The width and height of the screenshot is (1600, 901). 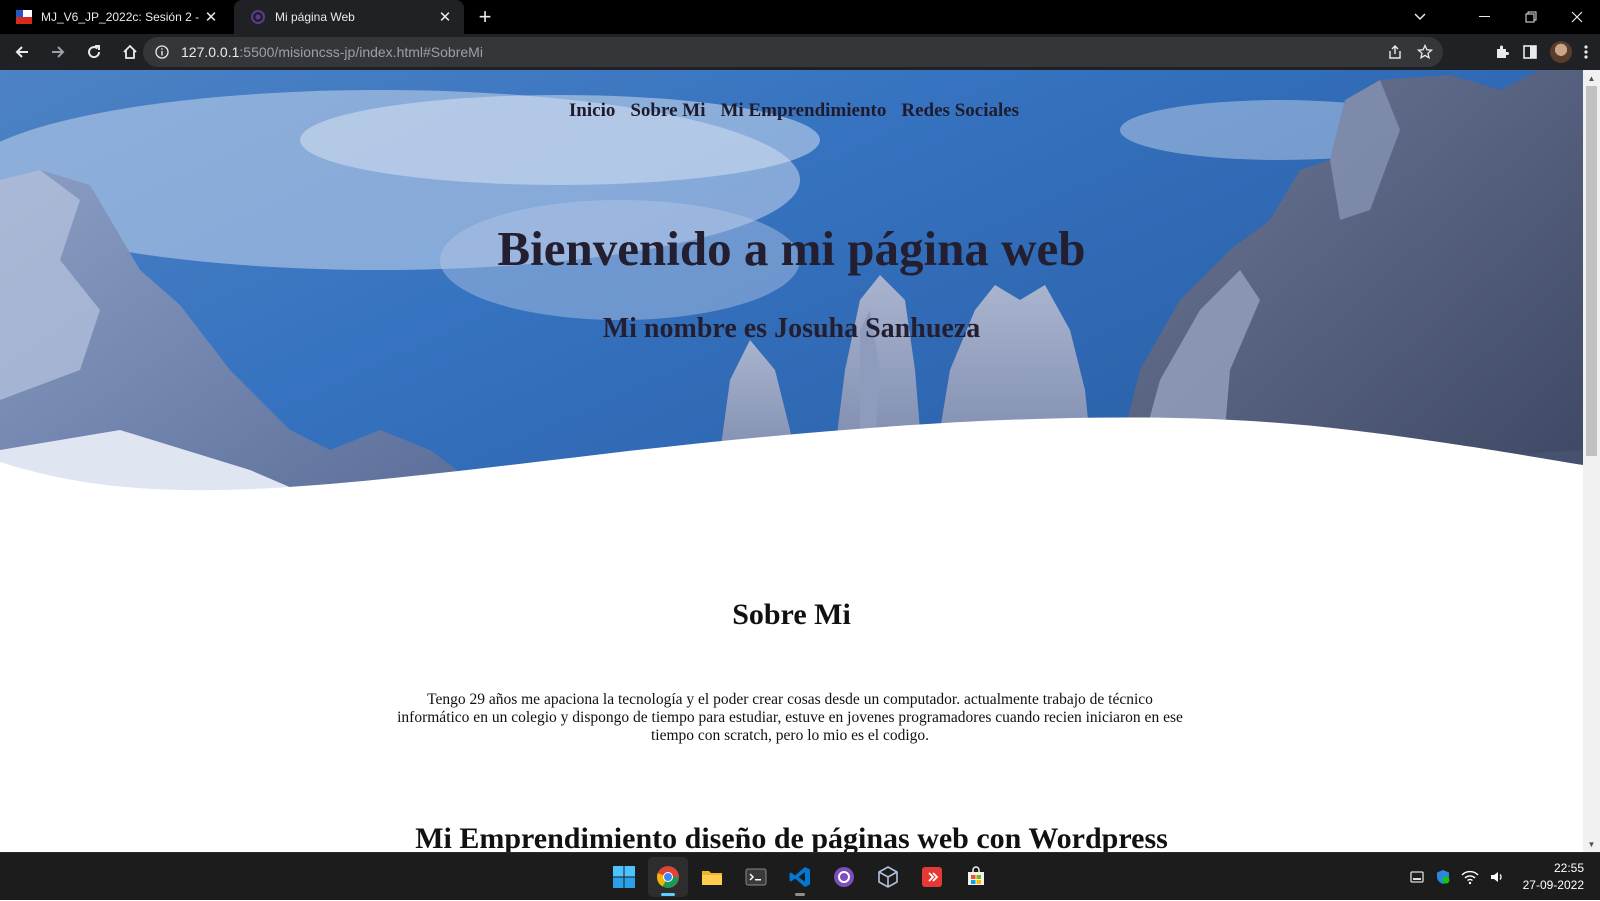 What do you see at coordinates (803, 111) in the screenshot?
I see `nav-link-mi-emprendimiento: Mi Emprendimiento` at bounding box center [803, 111].